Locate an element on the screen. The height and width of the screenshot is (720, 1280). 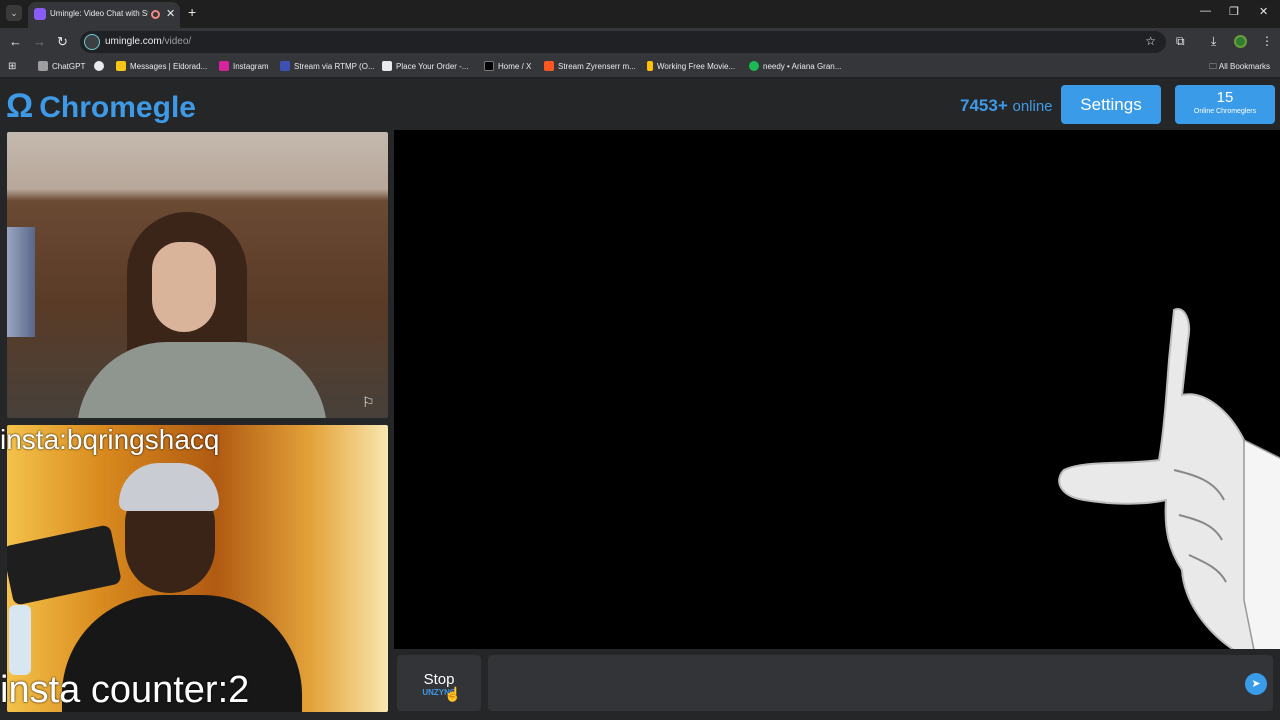
profile-avatar is located at coordinates (1240, 41).